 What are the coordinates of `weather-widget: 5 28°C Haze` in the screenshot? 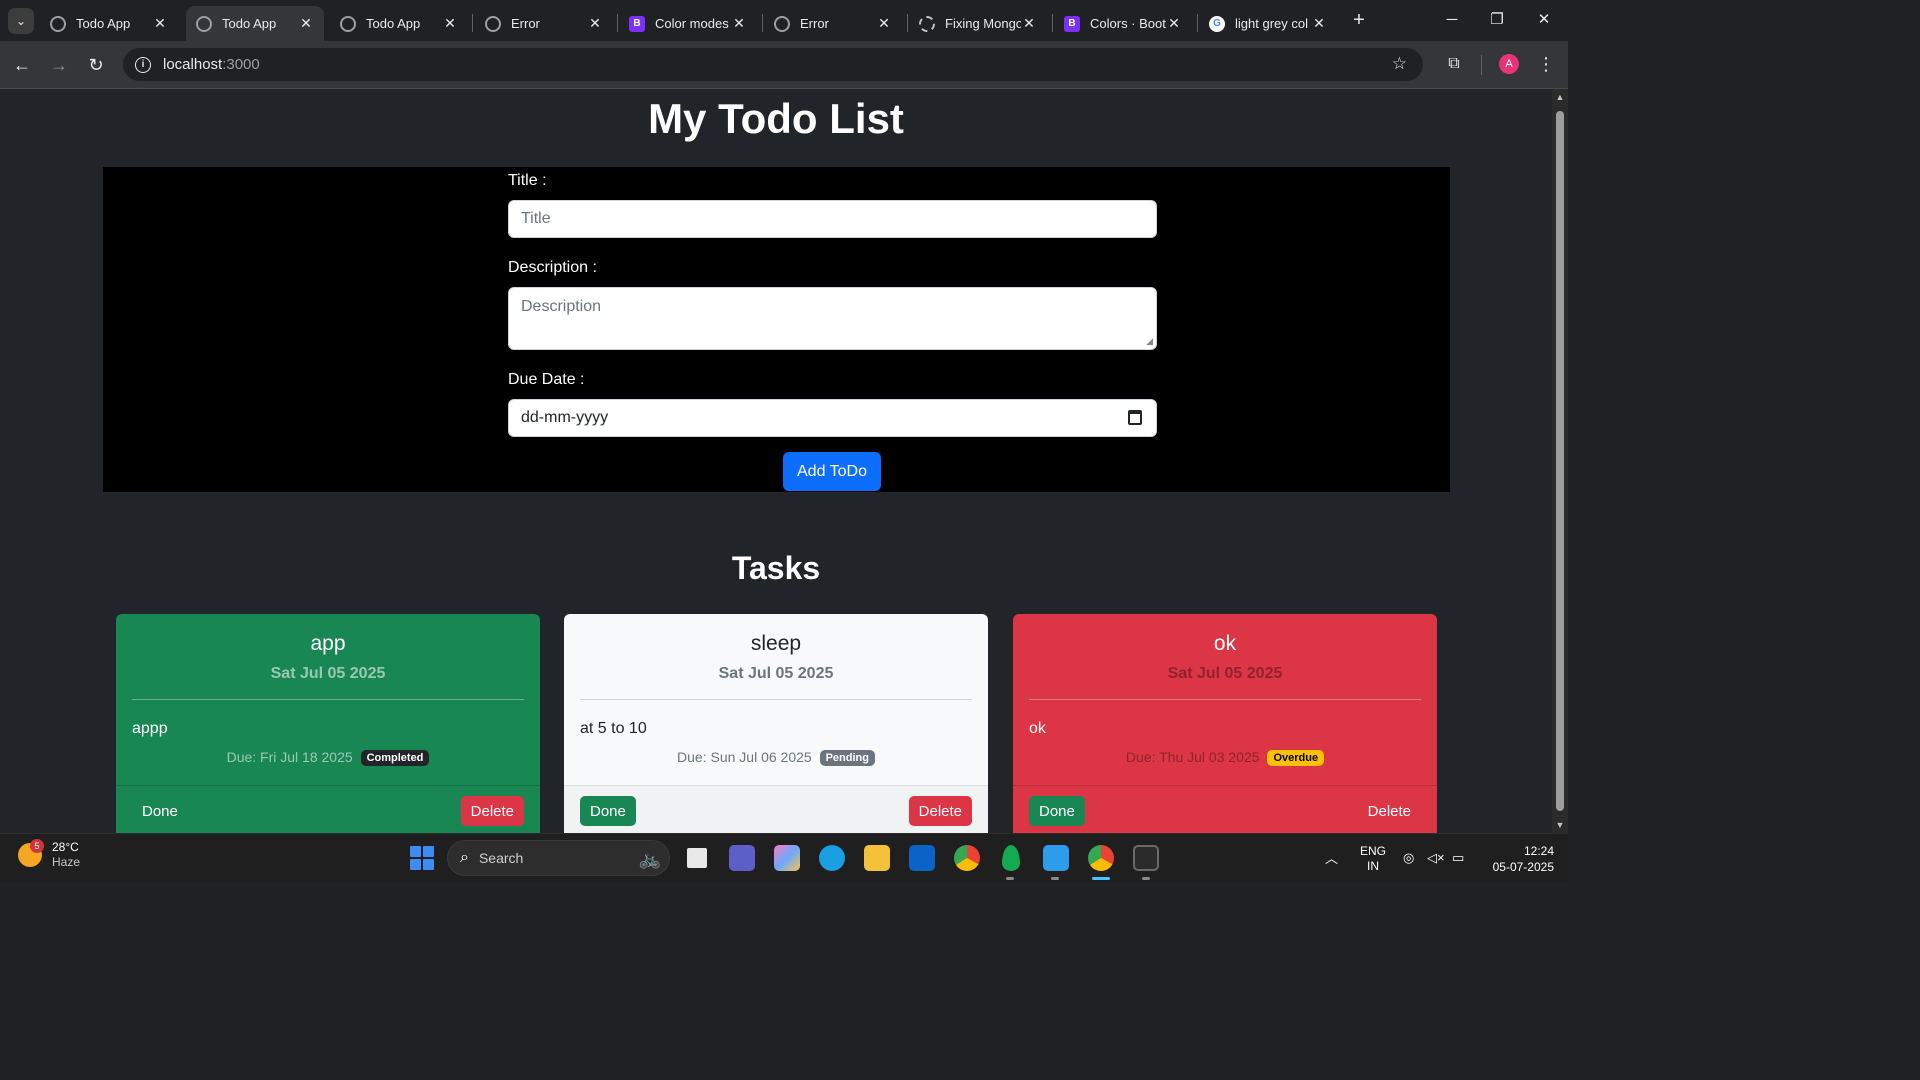 It's located at (49, 854).